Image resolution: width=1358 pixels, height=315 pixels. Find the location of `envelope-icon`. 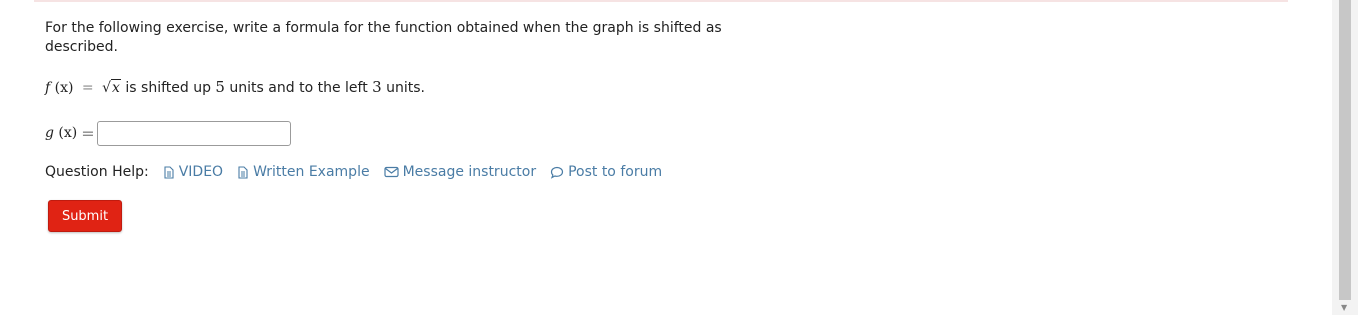

envelope-icon is located at coordinates (391, 172).